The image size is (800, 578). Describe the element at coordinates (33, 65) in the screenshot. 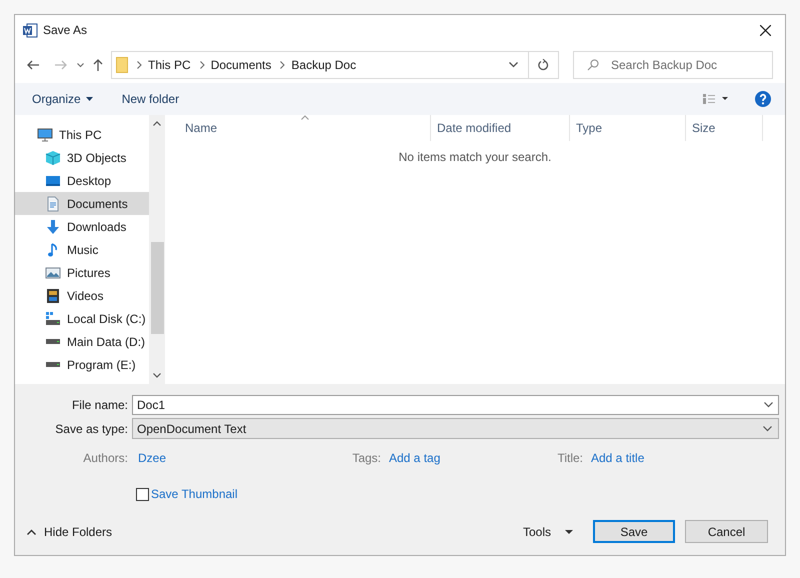

I see `back-arrow-icon` at that location.